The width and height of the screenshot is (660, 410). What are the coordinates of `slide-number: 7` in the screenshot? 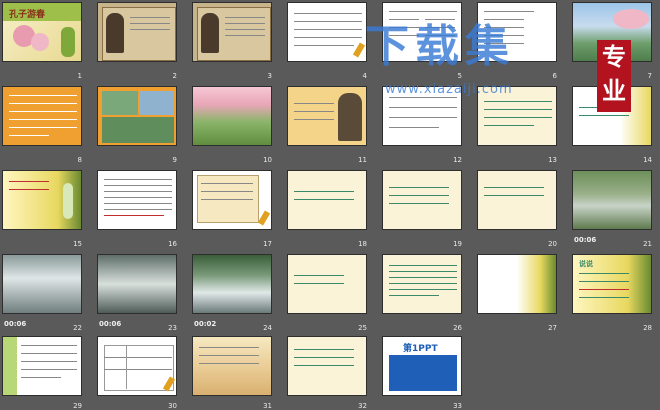 It's located at (649, 76).